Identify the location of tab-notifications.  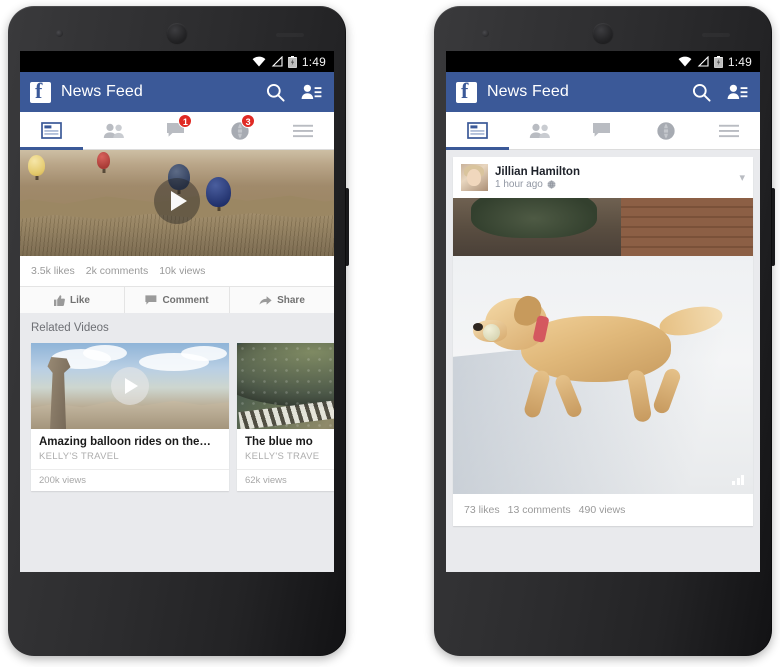
(665, 131).